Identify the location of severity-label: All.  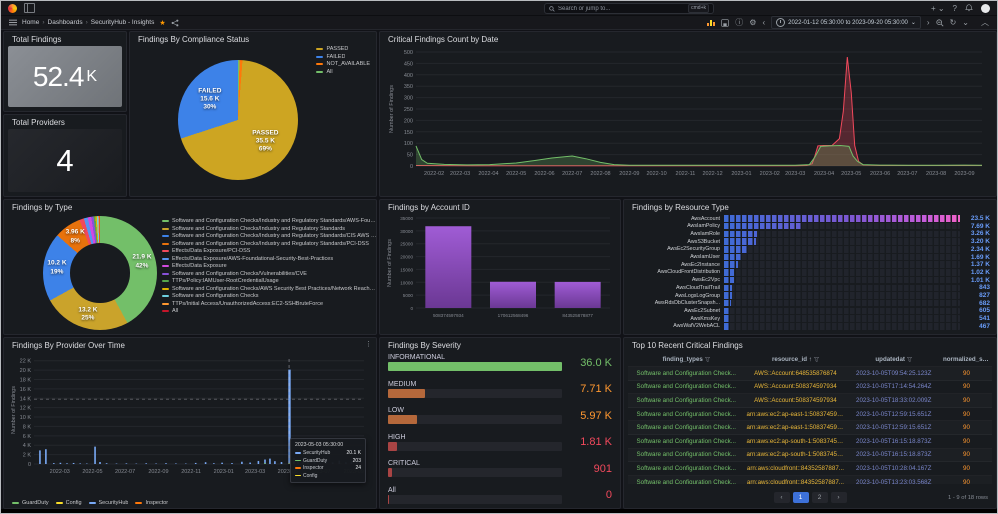
(392, 490).